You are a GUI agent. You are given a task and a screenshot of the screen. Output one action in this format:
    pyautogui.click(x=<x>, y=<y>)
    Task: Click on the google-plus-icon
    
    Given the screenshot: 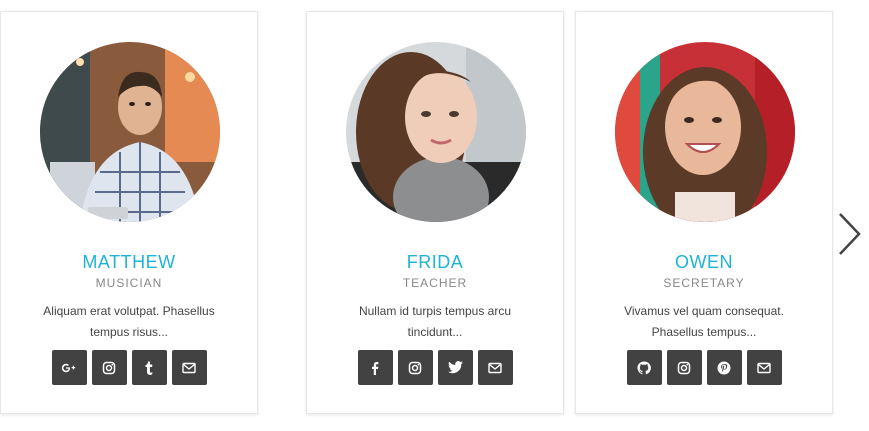 What is the action you would take?
    pyautogui.click(x=69, y=367)
    